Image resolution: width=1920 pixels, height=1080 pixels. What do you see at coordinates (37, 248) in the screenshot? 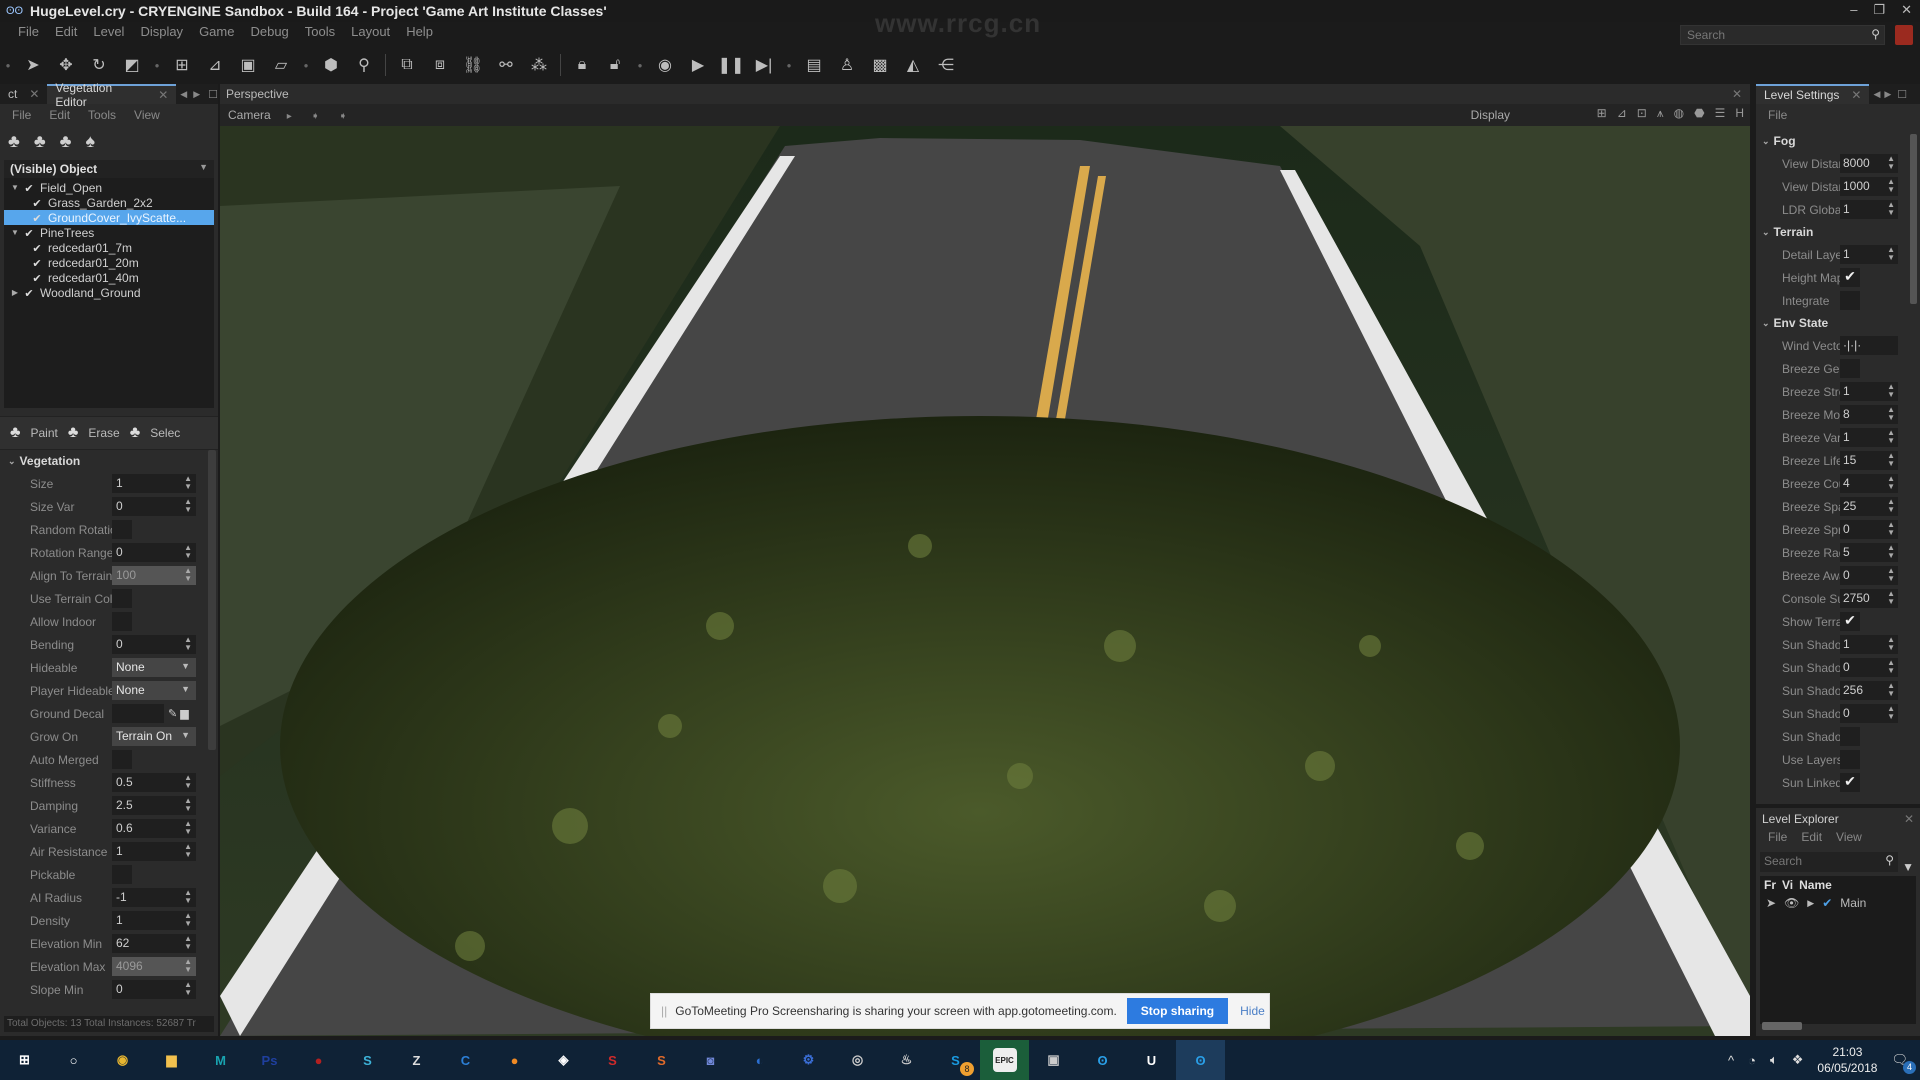
I see `checkbox-icon: ✔` at bounding box center [37, 248].